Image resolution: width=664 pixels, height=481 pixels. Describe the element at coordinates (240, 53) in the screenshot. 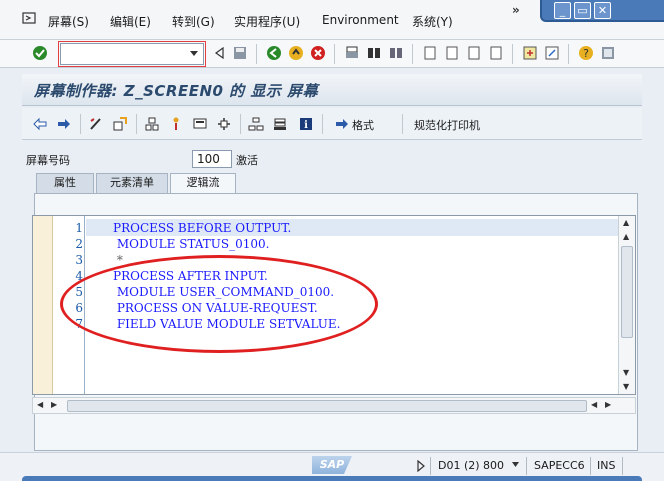

I see `save-icon` at that location.